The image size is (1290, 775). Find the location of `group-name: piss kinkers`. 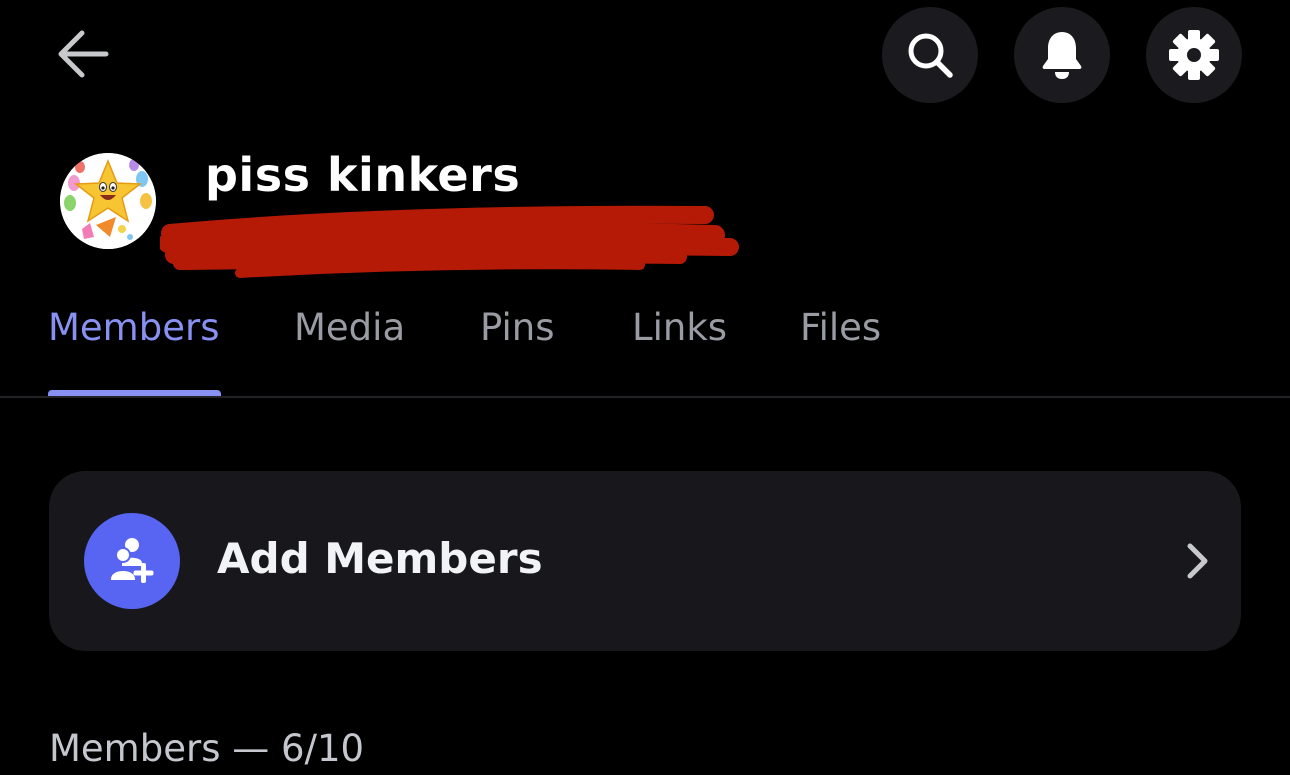

group-name: piss kinkers is located at coordinates (363, 175).